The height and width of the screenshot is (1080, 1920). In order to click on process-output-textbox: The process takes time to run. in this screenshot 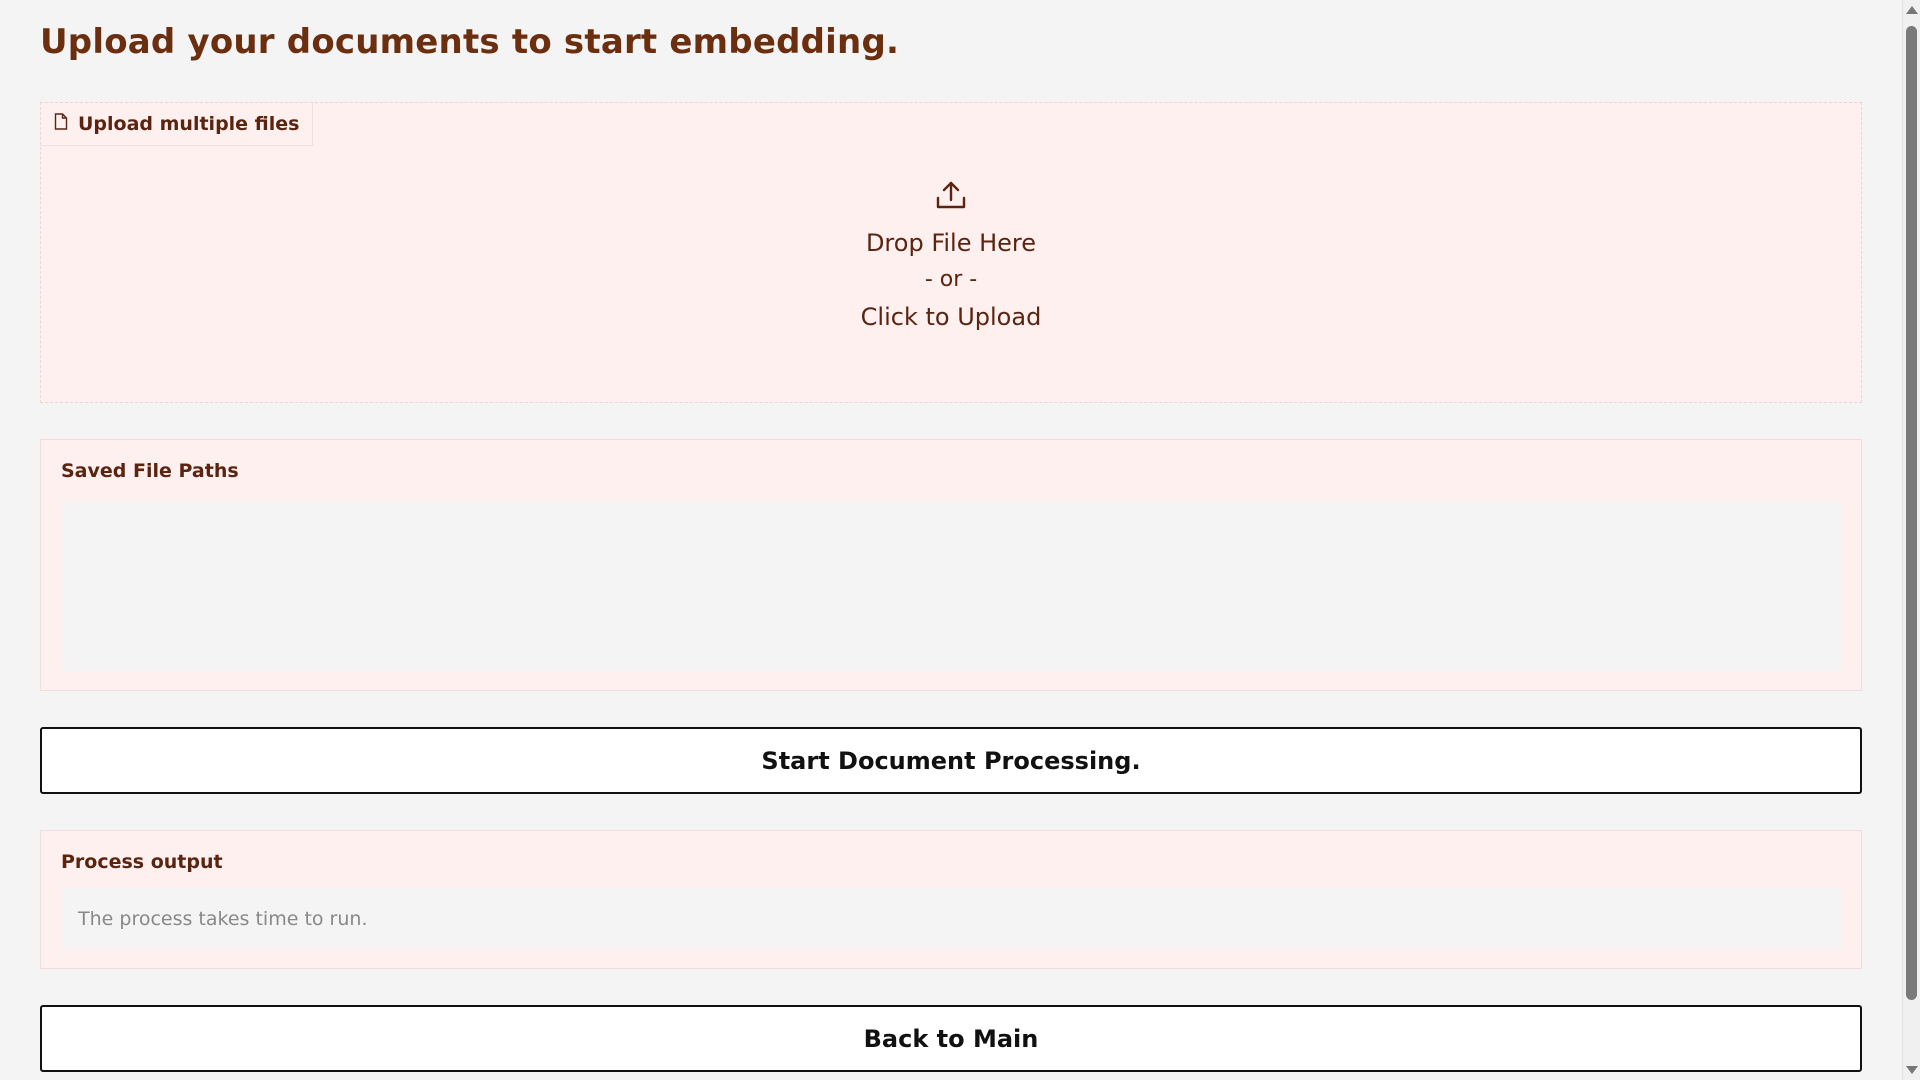, I will do `click(951, 918)`.